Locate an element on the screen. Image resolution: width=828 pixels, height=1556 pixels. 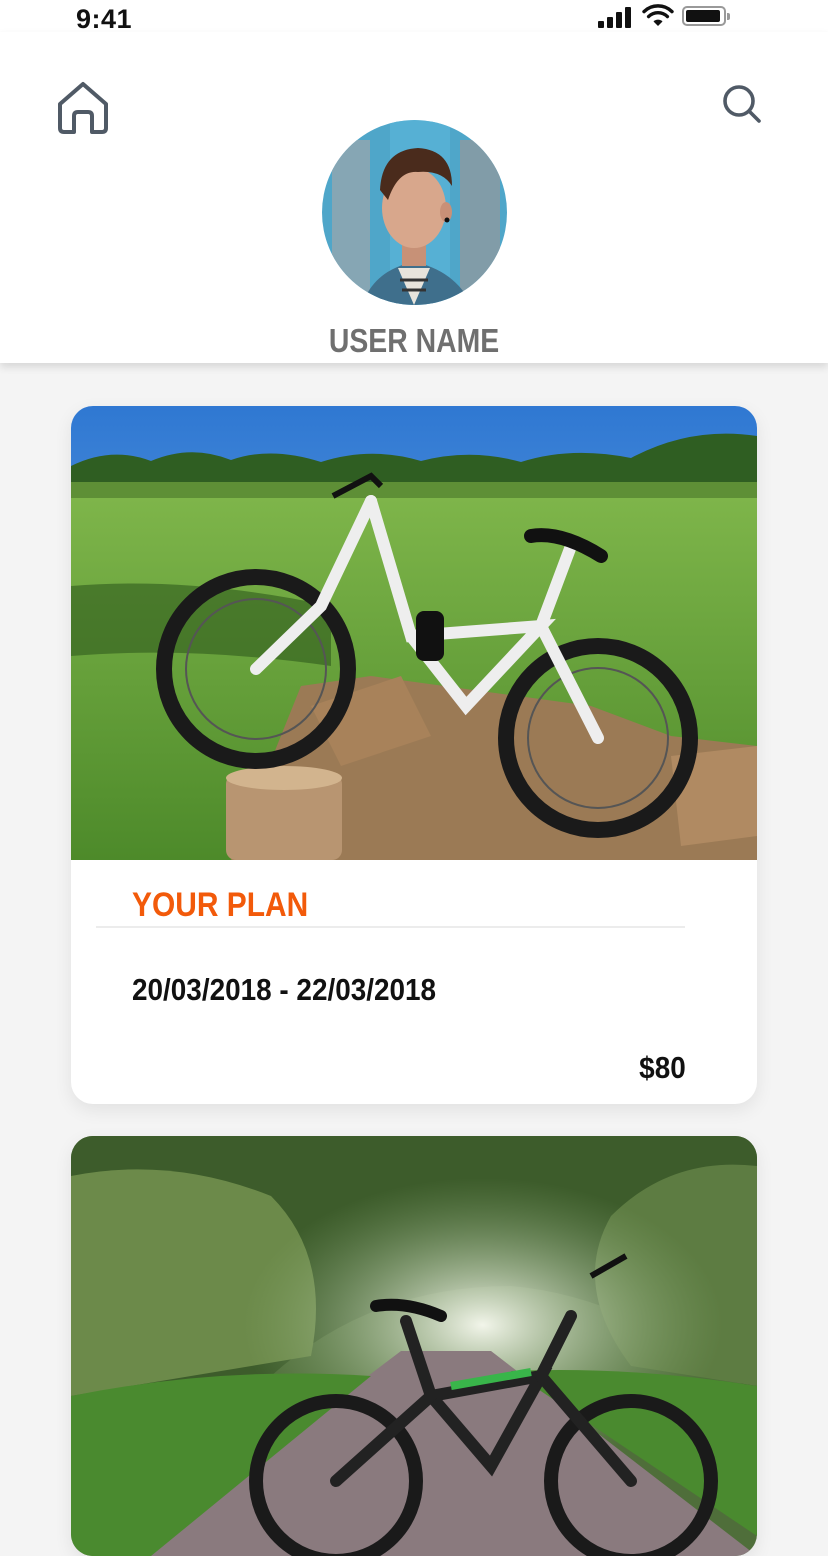
status-icons is located at coordinates (665, 16).